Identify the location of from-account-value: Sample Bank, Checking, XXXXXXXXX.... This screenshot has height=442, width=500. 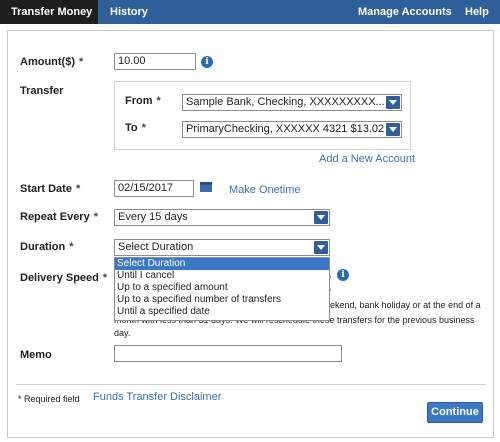
(285, 102).